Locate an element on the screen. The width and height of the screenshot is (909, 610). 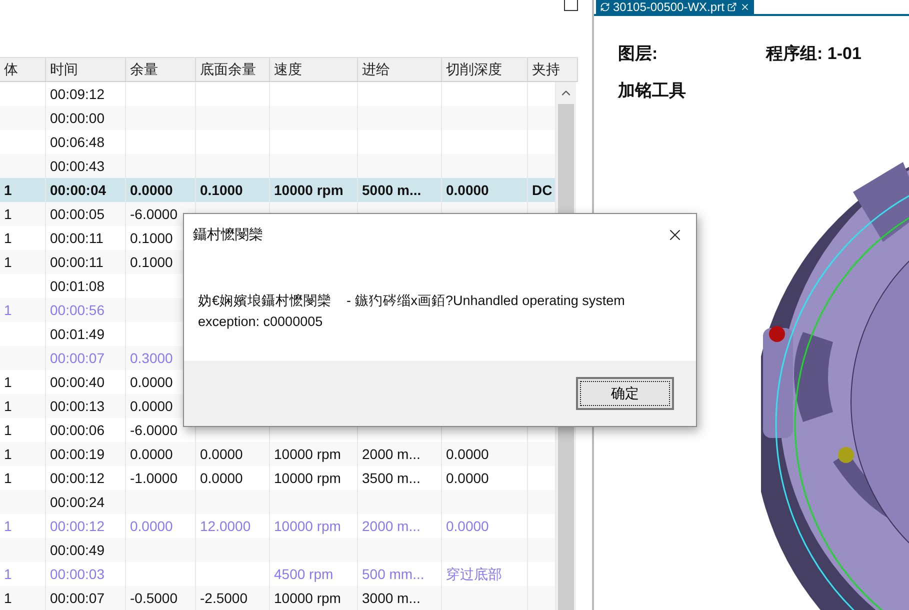
table-cell: -2.5000 is located at coordinates (233, 598).